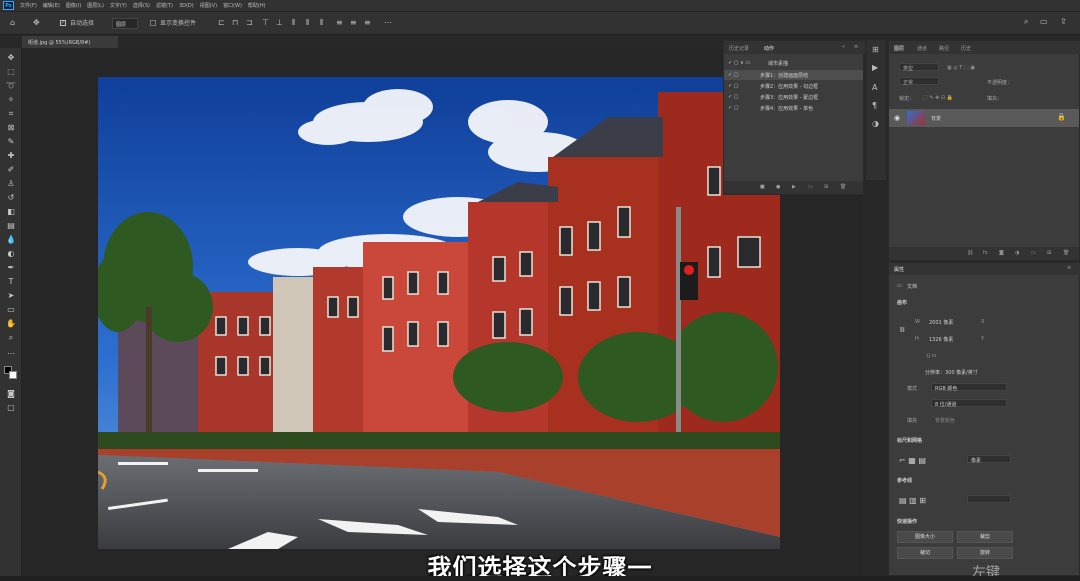  I want to click on play-icon: ▶, so click(794, 187).